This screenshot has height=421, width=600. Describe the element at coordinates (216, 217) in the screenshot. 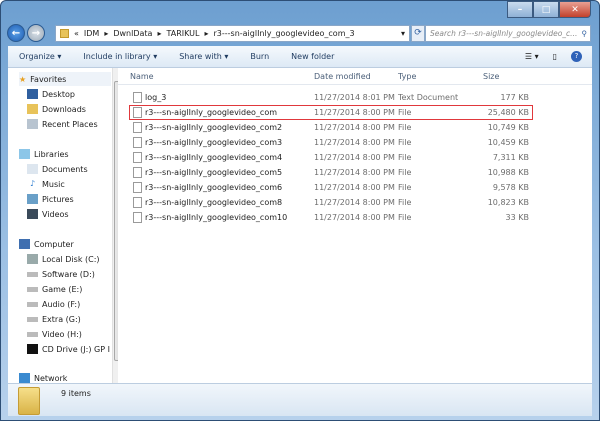

I see `file-name: r3---sn-aiglInly_googlevideo_com10` at that location.